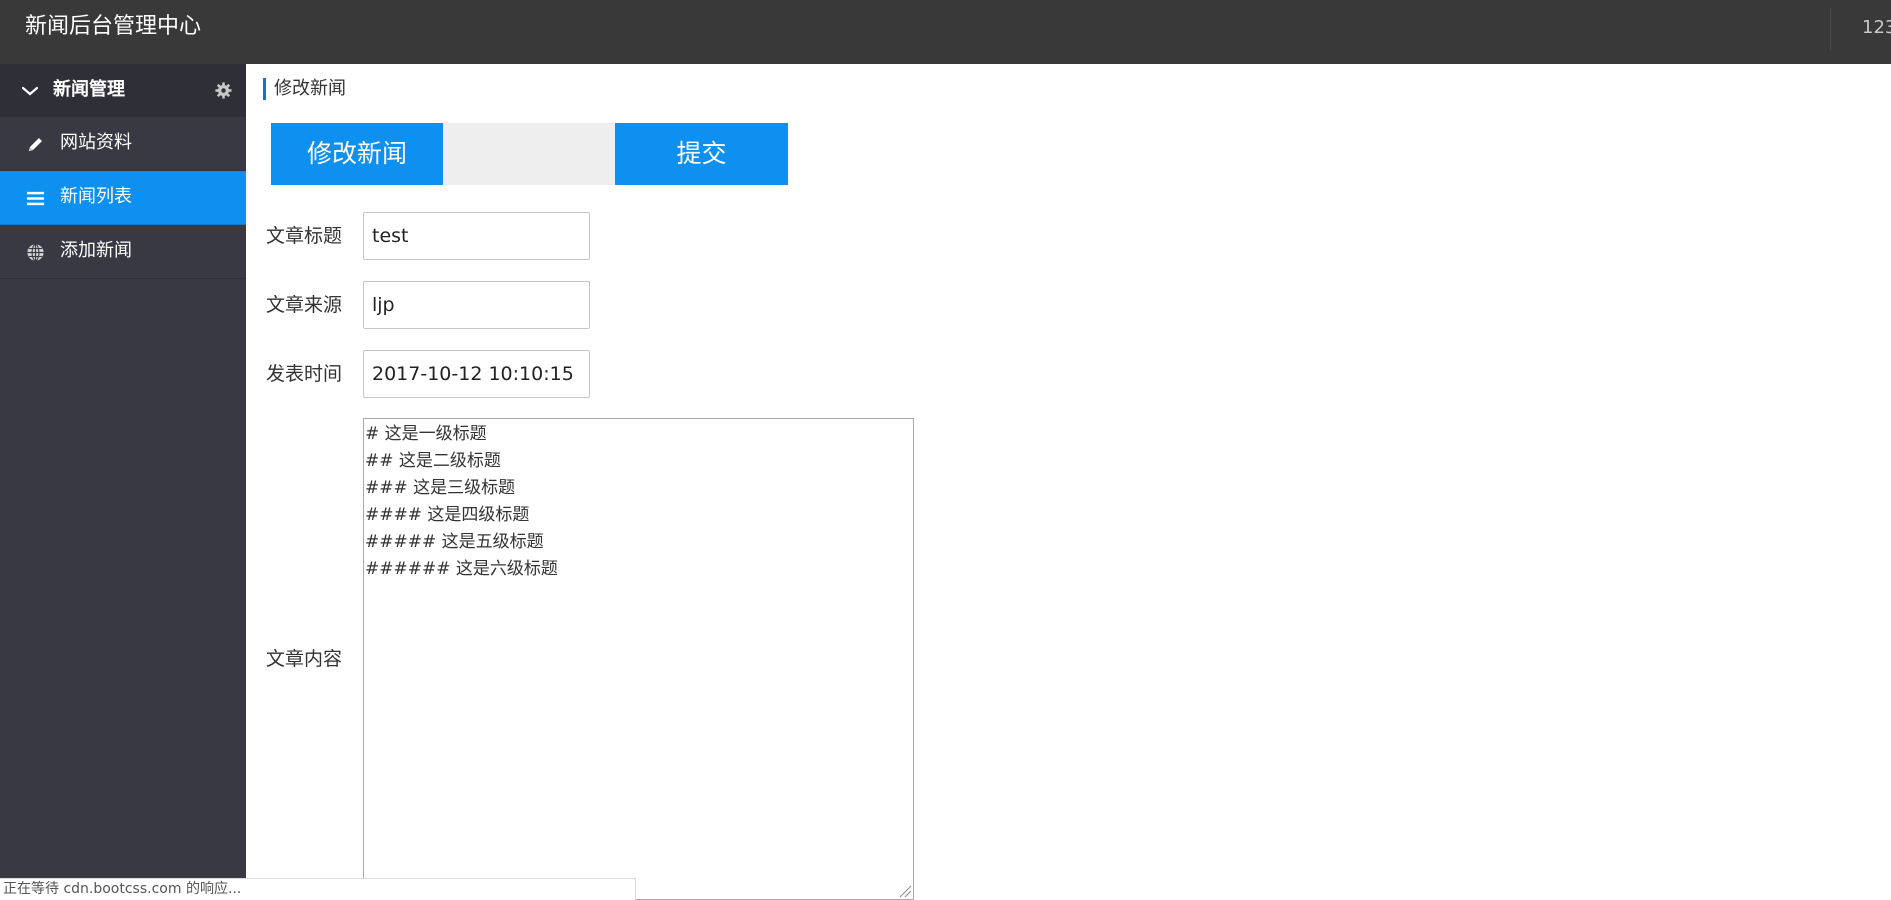 The height and width of the screenshot is (900, 1891). Describe the element at coordinates (113, 26) in the screenshot. I see `app-title: 新闻后台管理中心` at that location.